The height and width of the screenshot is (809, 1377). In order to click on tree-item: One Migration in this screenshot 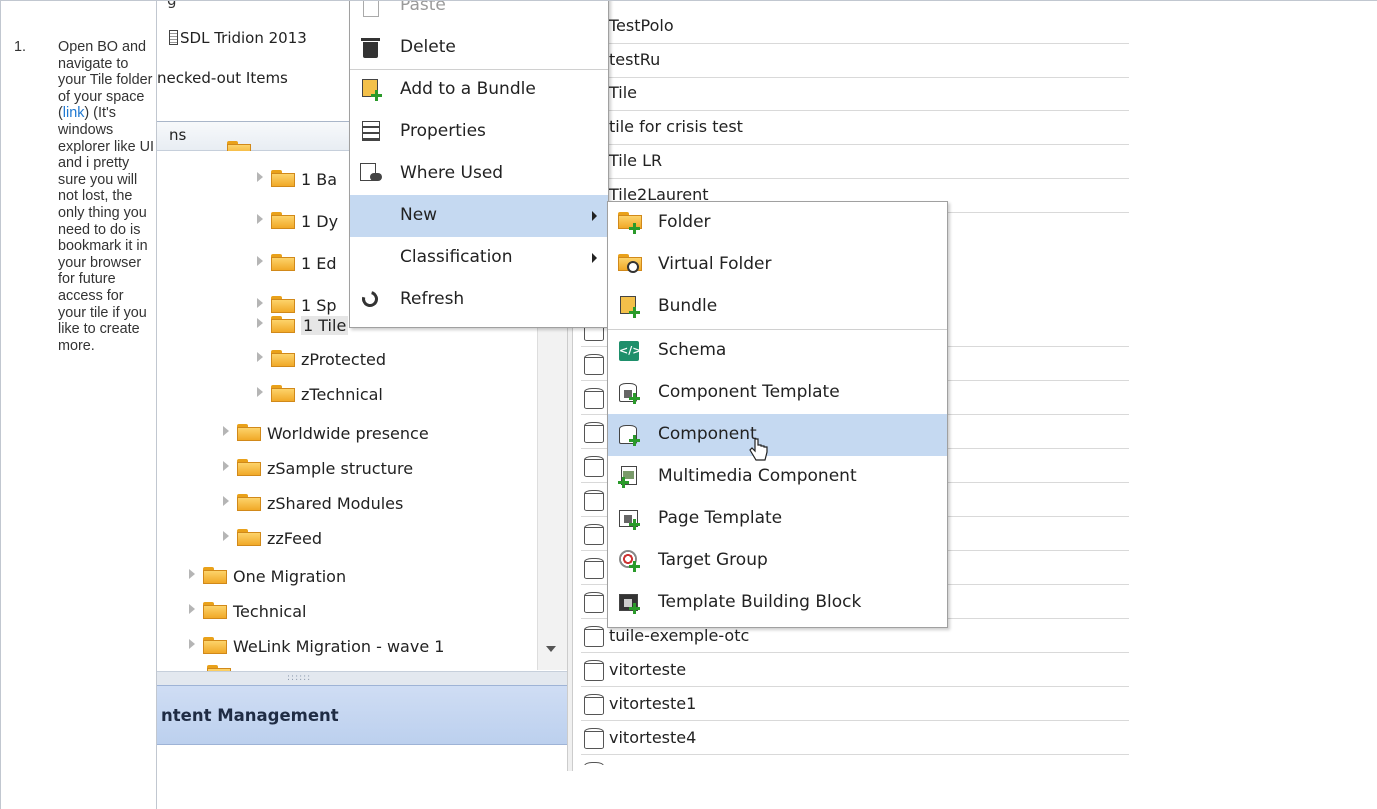, I will do `click(267, 582)`.